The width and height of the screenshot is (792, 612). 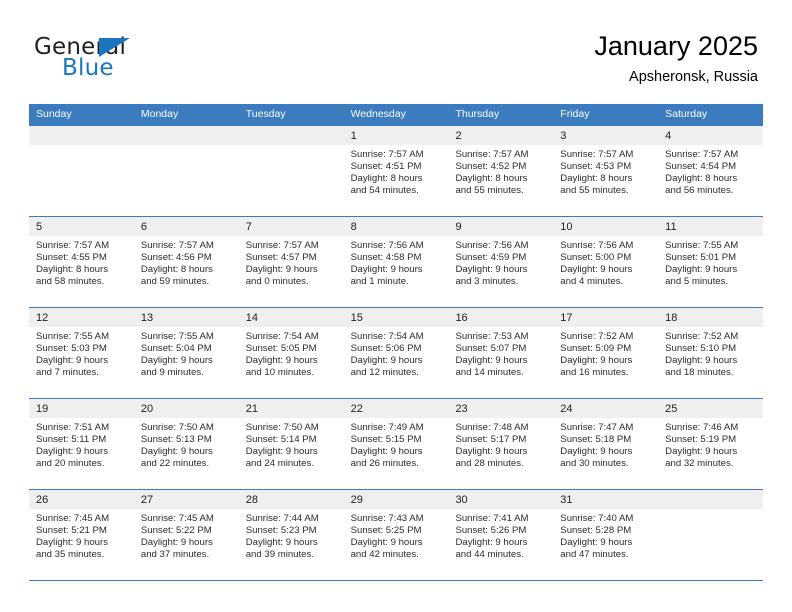 What do you see at coordinates (458, 227) in the screenshot?
I see `day-number: 9` at bounding box center [458, 227].